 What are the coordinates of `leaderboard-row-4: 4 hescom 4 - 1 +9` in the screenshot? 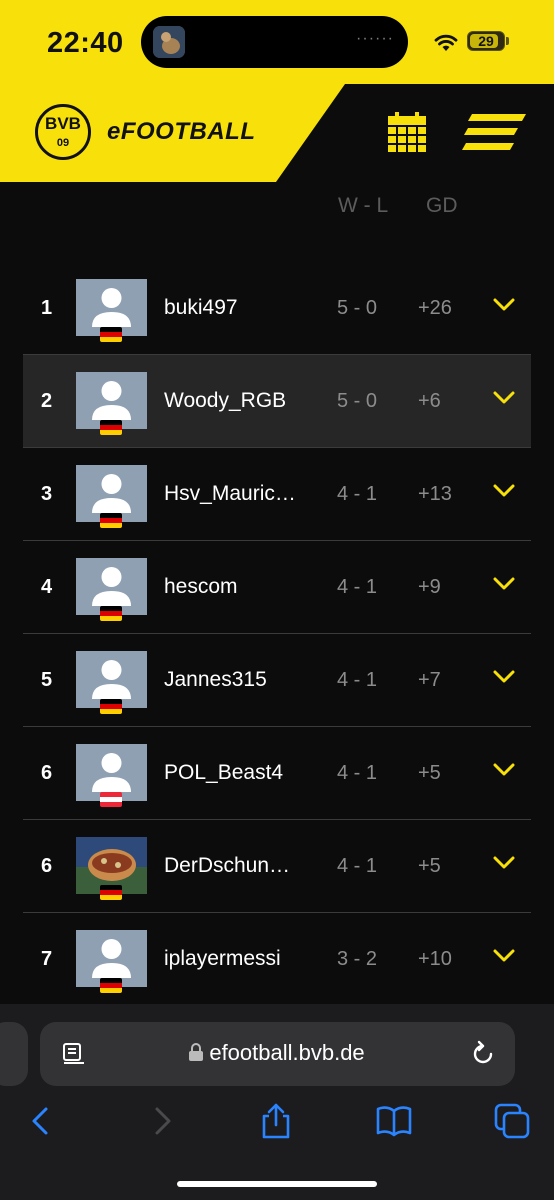 It's located at (277, 587).